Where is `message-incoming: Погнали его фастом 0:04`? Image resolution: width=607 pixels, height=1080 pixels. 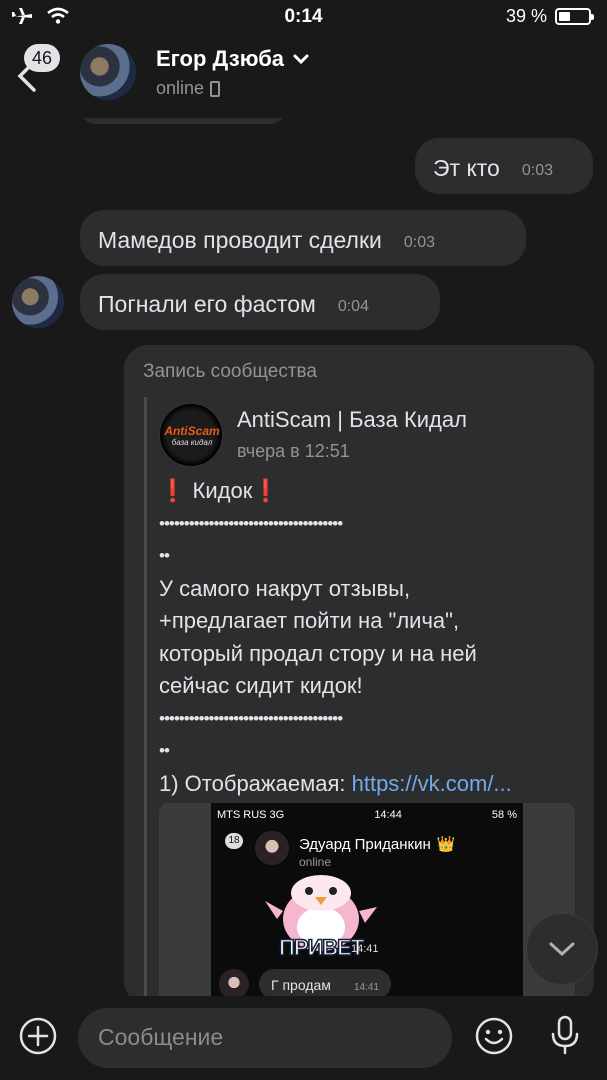
message-incoming: Погнали его фастом 0:04 is located at coordinates (260, 302).